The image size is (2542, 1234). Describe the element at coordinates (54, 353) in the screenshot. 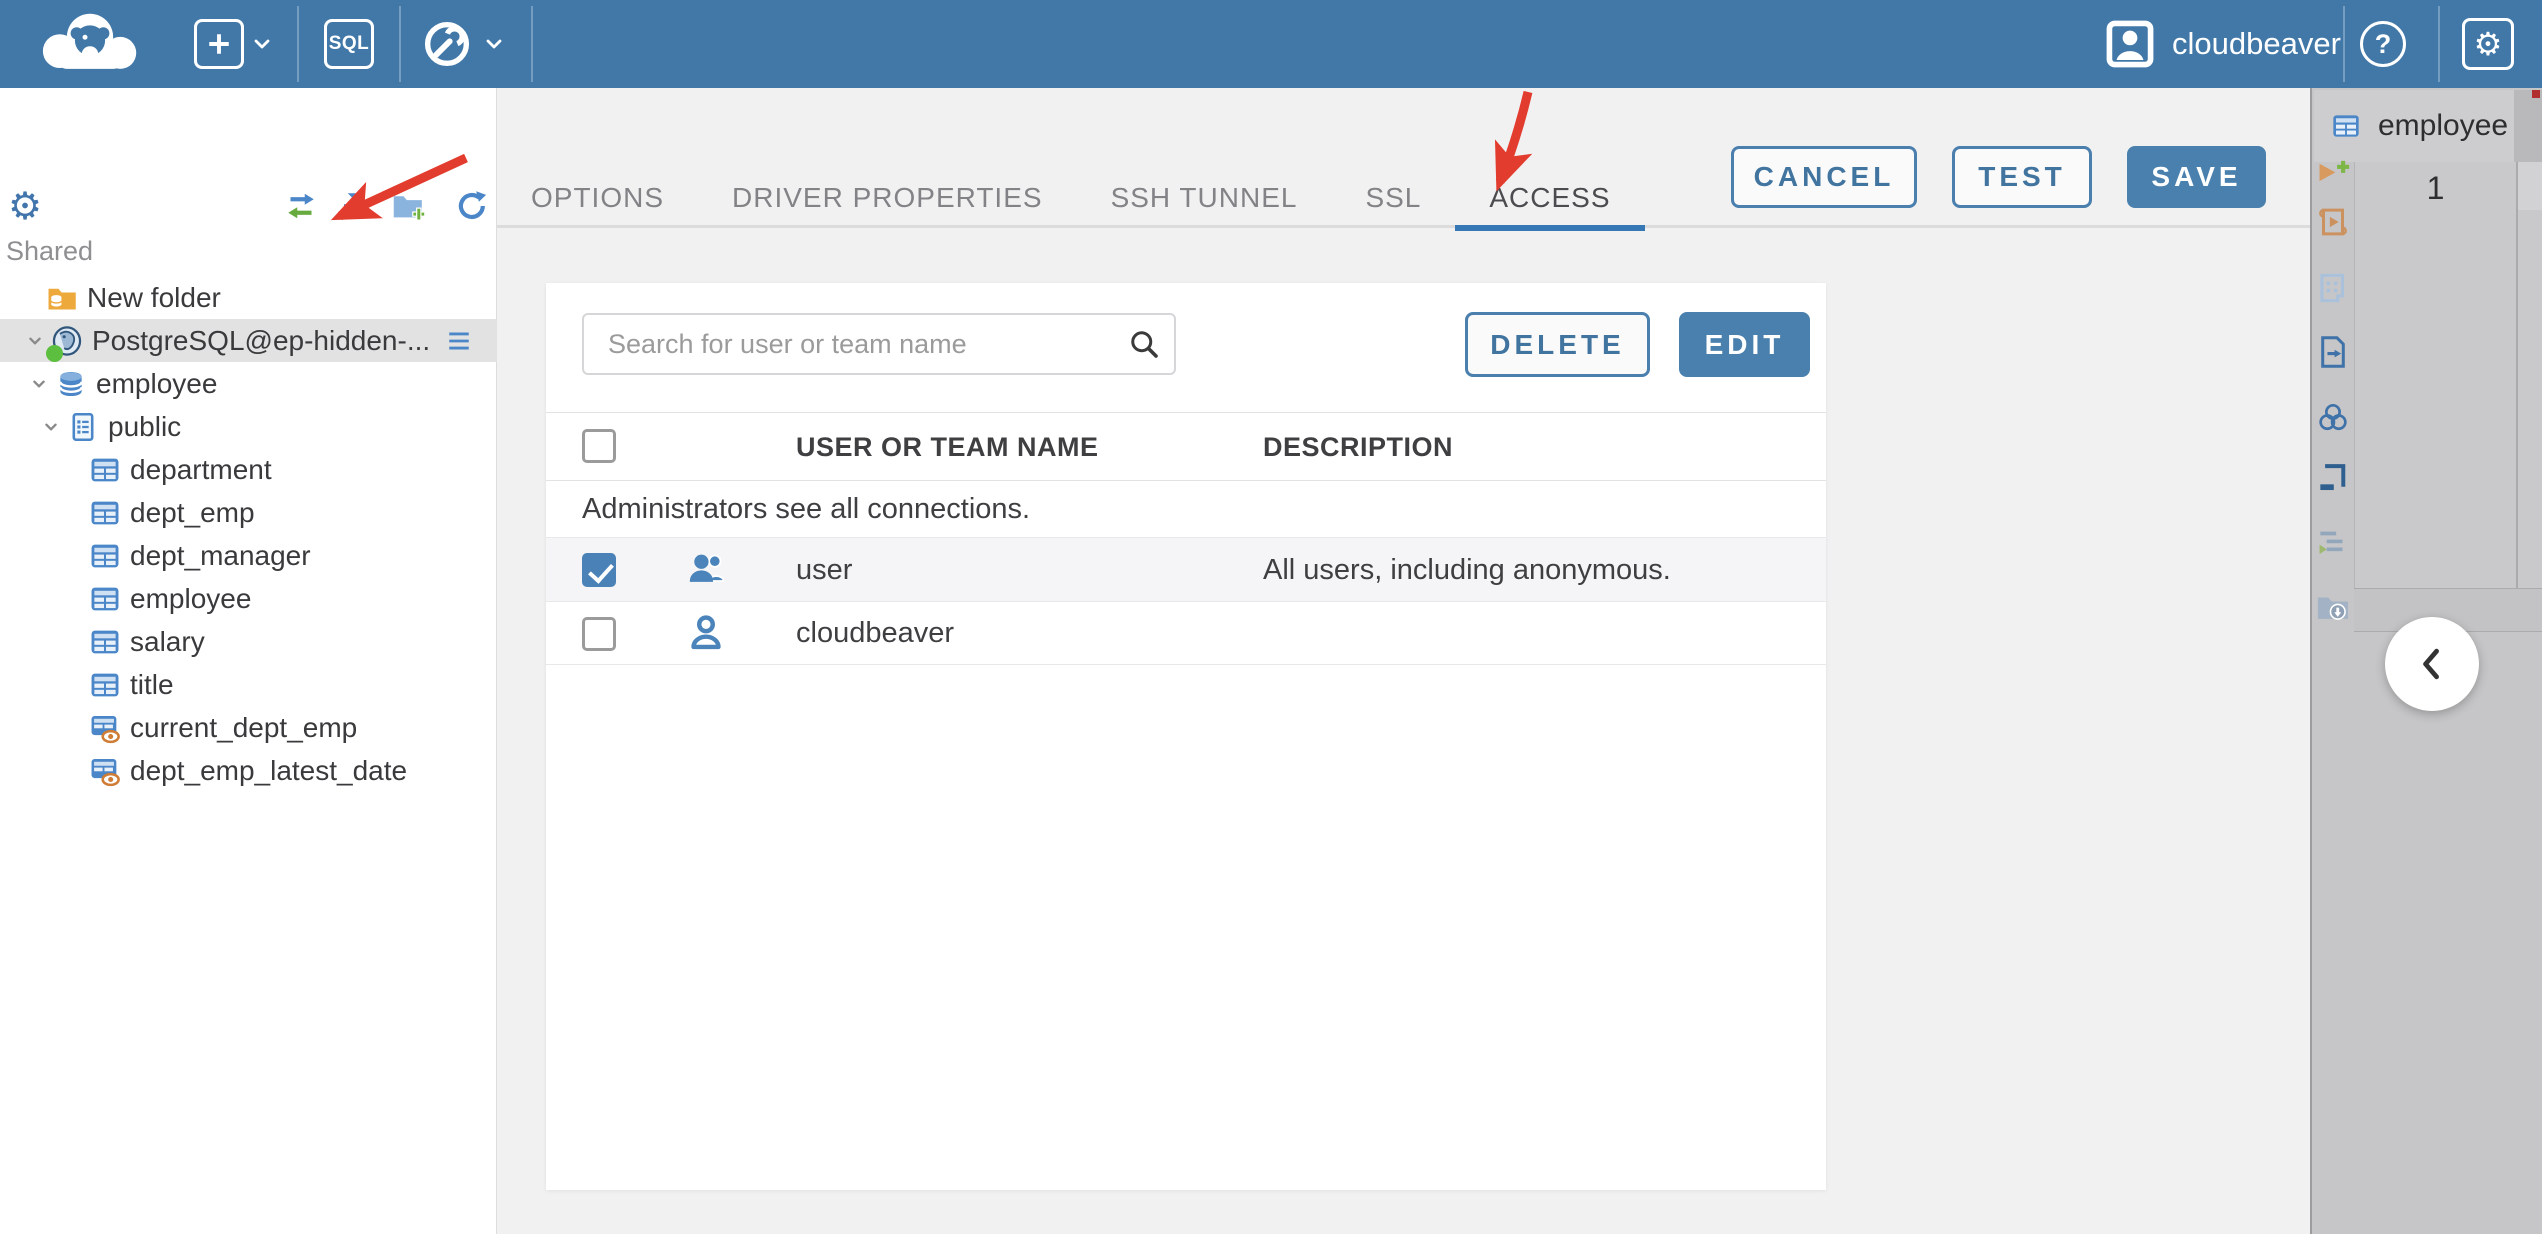

I see `connected-status-dot` at that location.